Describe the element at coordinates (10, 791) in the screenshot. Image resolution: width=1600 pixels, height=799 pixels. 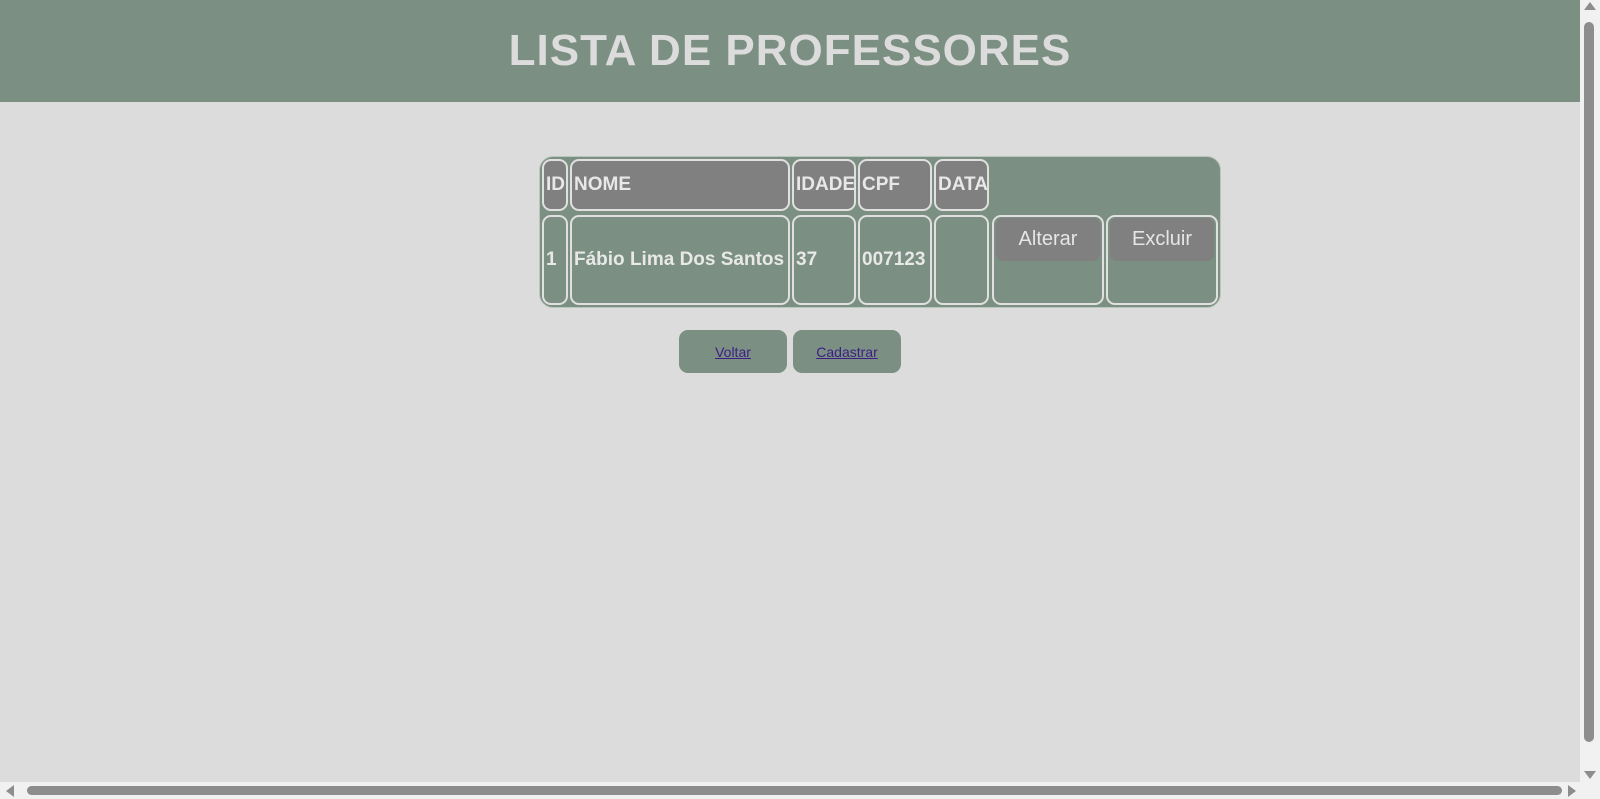
I see `scroll-left-arrow-icon` at that location.